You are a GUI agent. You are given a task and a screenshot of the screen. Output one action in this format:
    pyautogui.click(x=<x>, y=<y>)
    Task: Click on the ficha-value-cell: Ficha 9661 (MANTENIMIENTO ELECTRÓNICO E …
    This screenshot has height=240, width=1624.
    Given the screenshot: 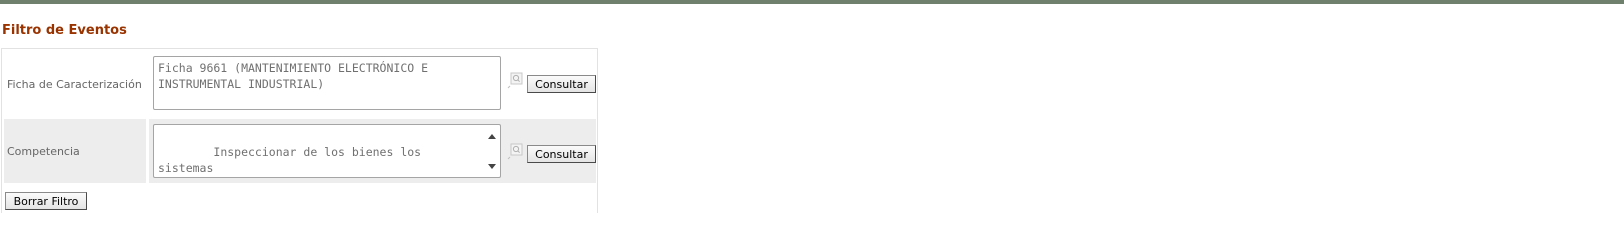 What is the action you would take?
    pyautogui.click(x=372, y=84)
    